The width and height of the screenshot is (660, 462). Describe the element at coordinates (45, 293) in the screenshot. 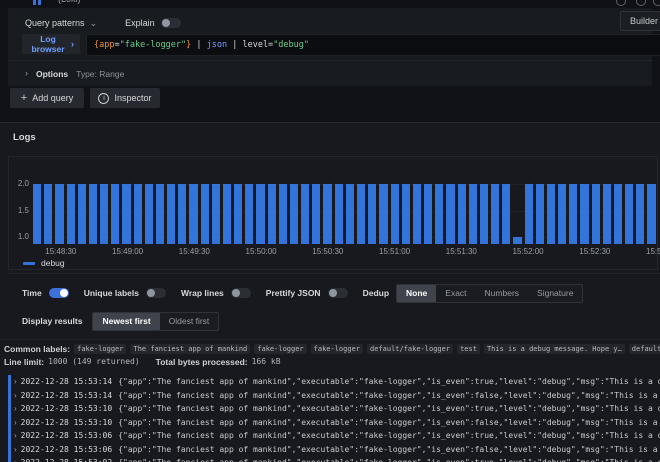

I see `toggle-control-time: Time` at that location.